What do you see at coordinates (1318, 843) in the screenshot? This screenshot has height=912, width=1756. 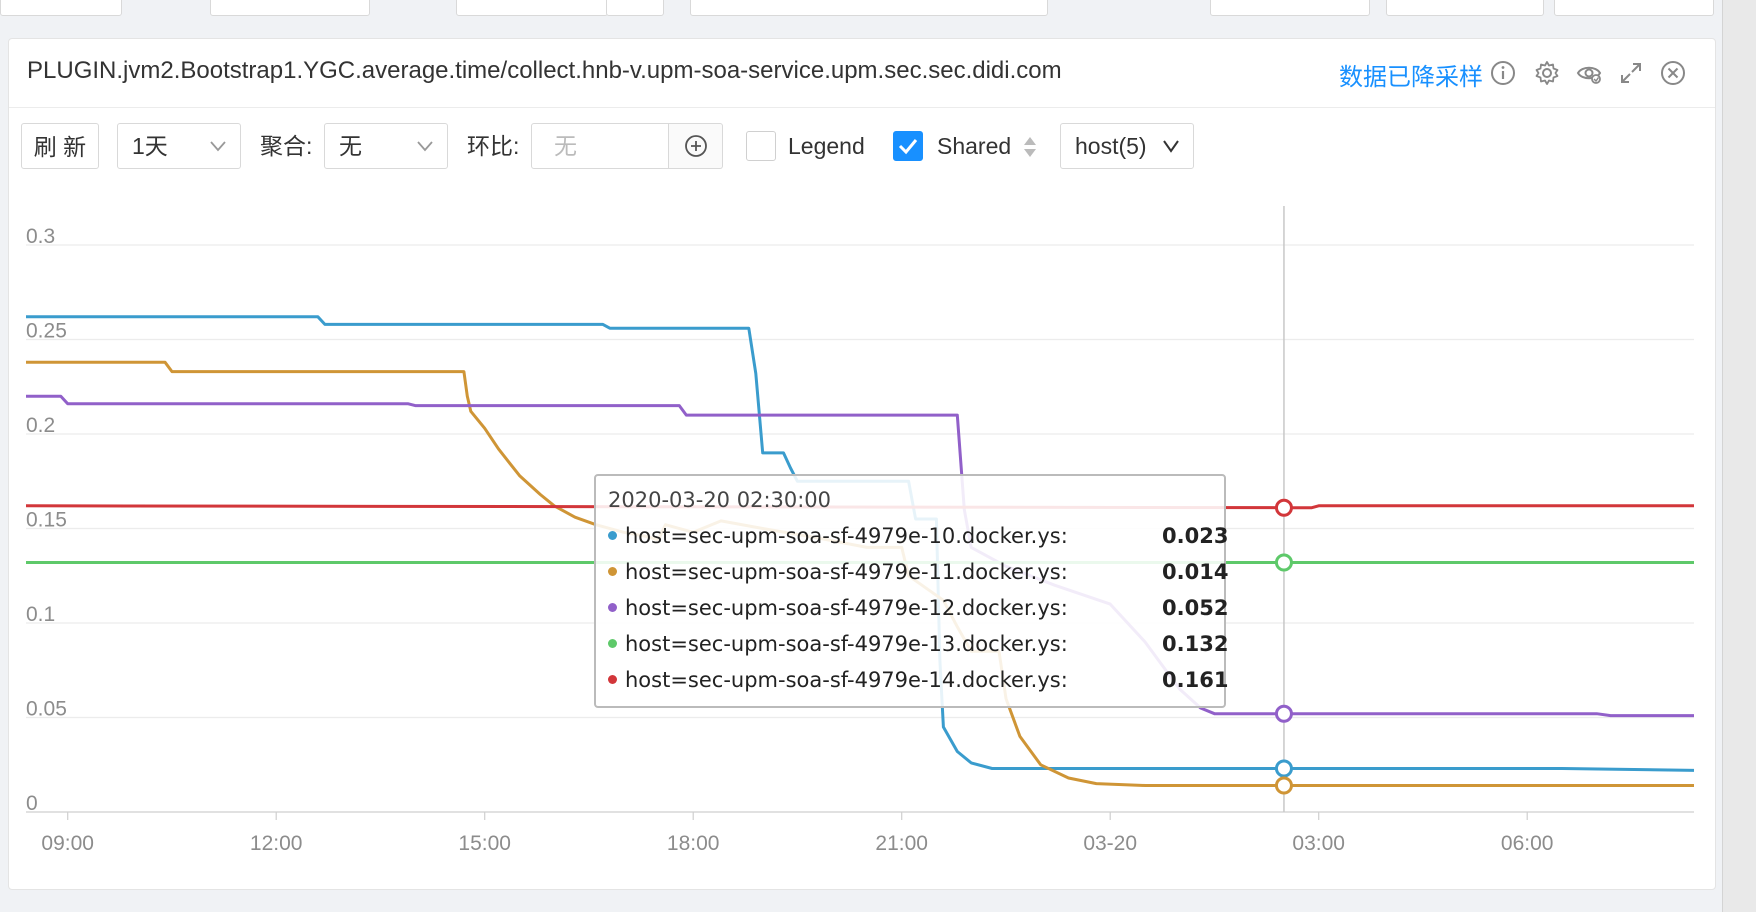 I see `x-tick-label: 03:00` at bounding box center [1318, 843].